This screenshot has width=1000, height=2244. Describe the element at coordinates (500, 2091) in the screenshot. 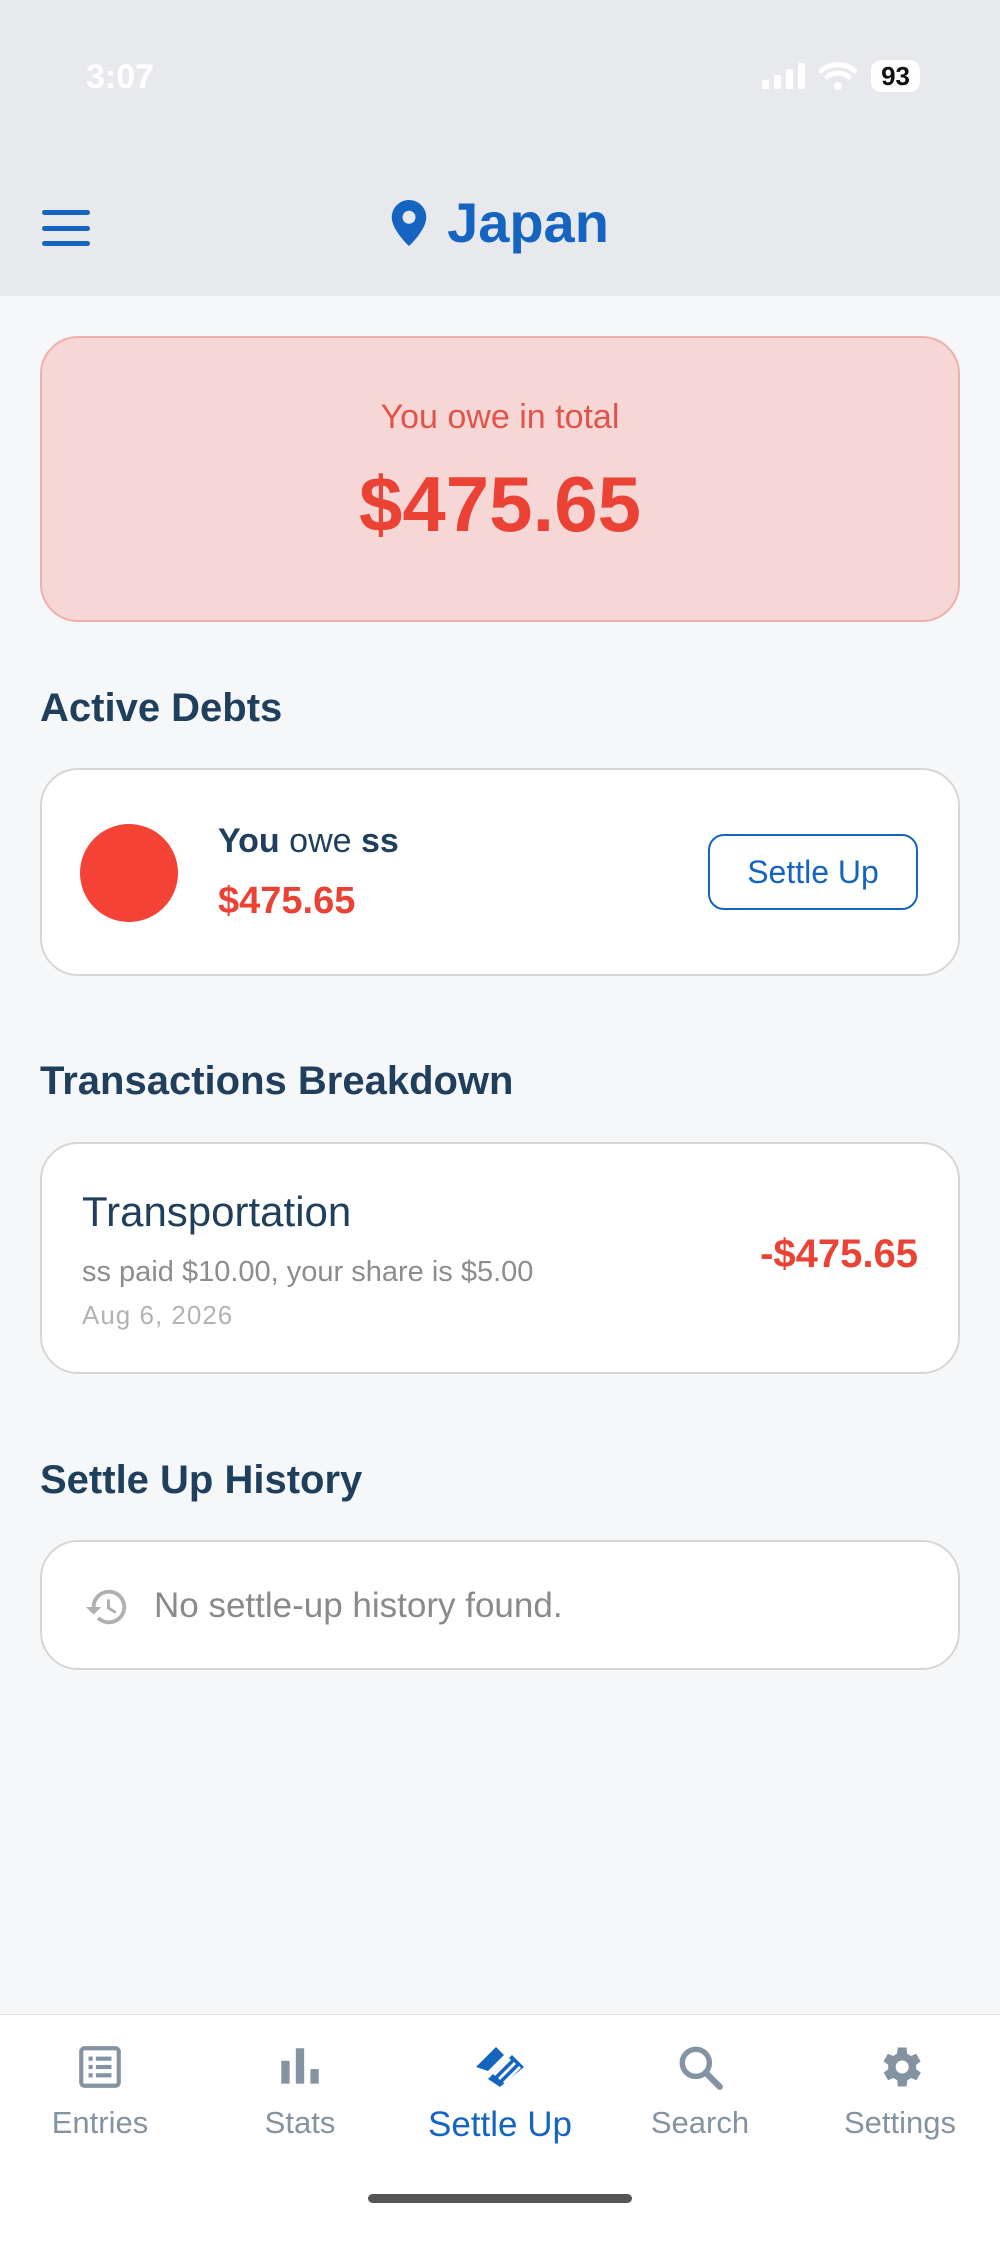

I see `nav-settle-up: Settle Up` at that location.